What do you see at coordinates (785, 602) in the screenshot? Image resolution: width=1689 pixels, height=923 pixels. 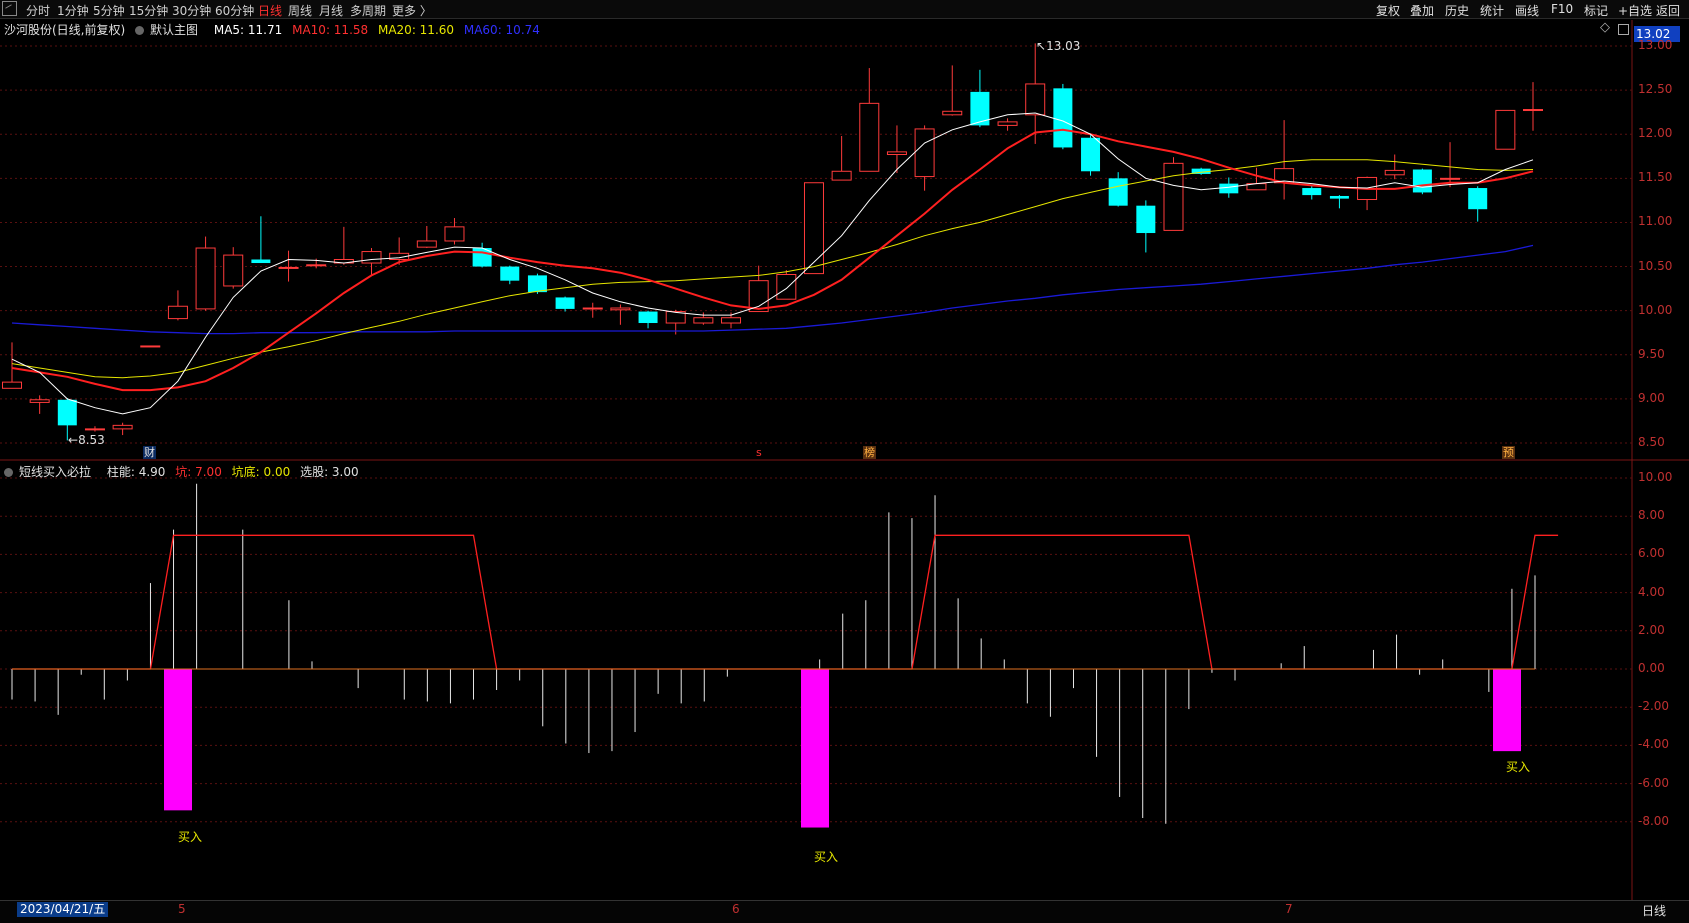 I see `keng-line` at bounding box center [785, 602].